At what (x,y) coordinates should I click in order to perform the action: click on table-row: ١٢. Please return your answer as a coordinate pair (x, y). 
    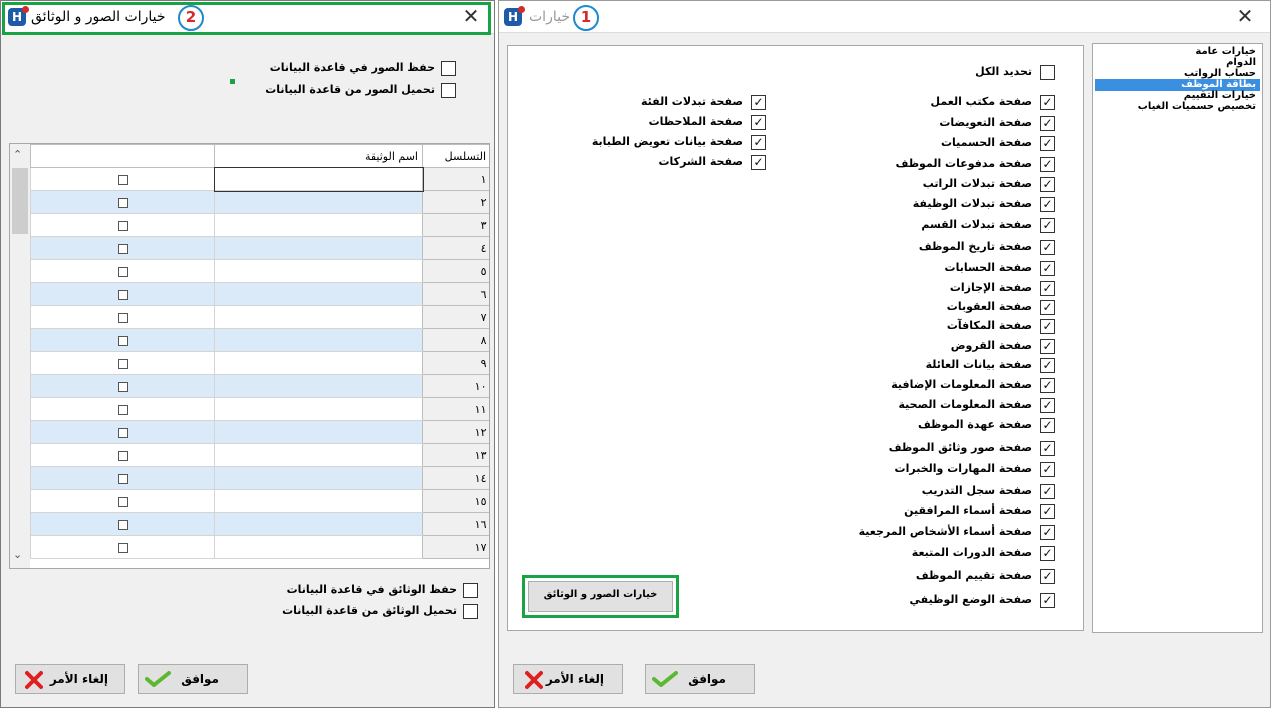
    Looking at the image, I should click on (259, 432).